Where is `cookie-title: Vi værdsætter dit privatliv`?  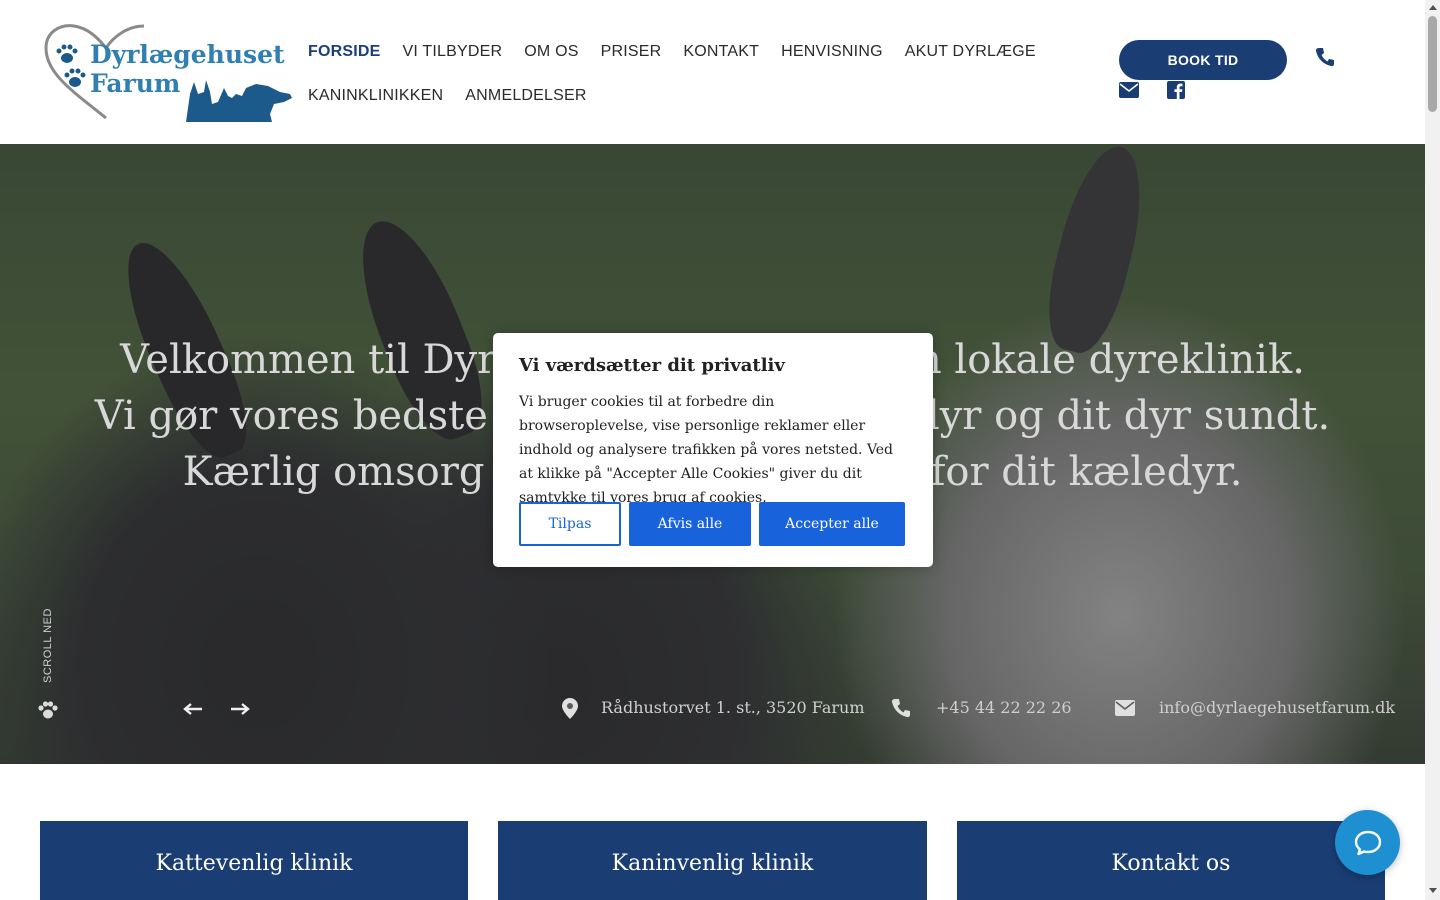
cookie-title: Vi værdsætter dit privatliv is located at coordinates (652, 365).